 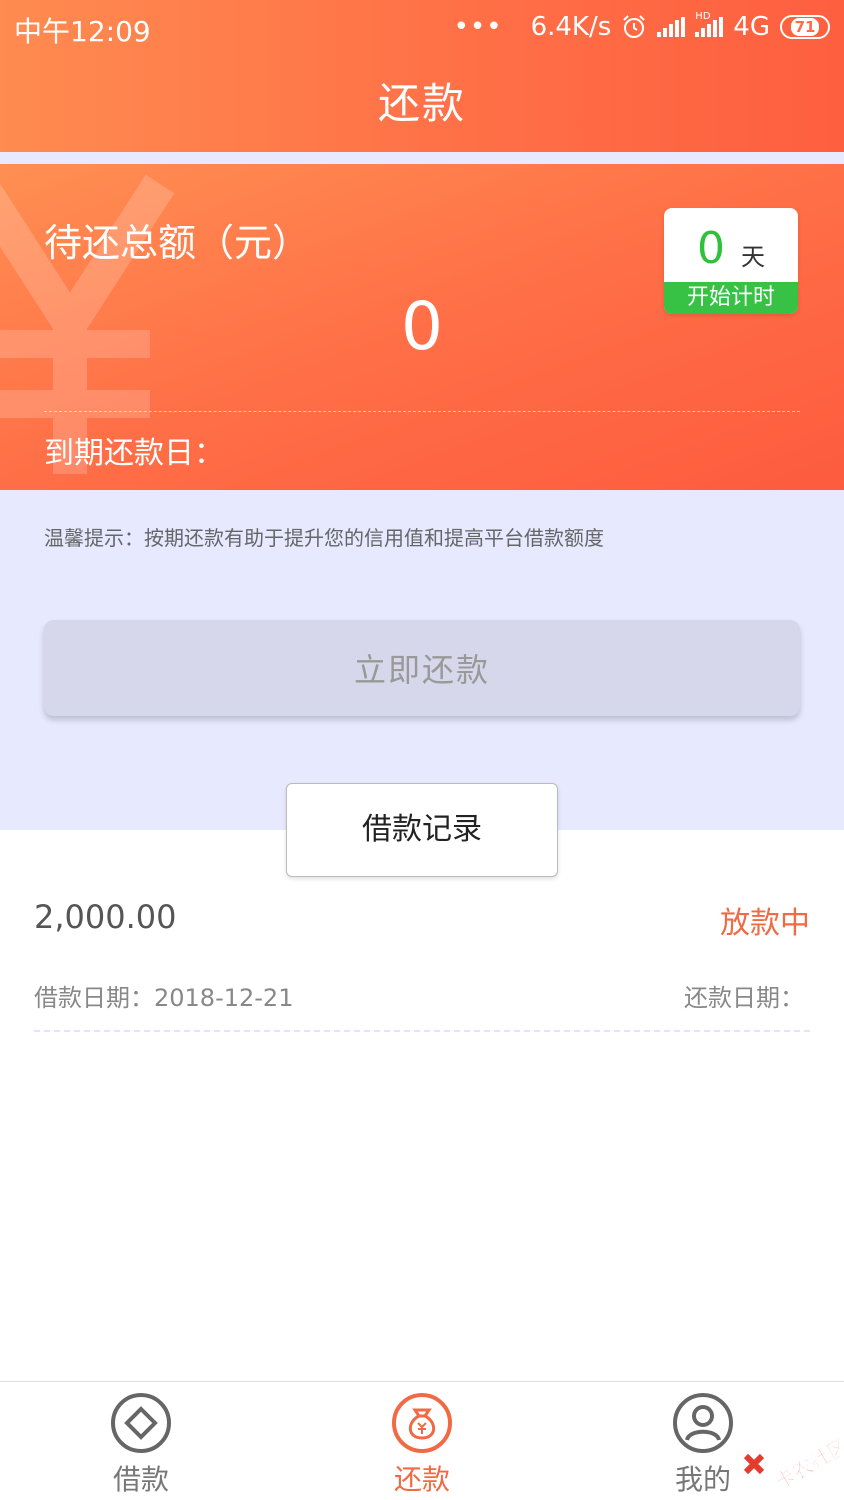 I want to click on loan-date: 借款日期：2018-12-21, so click(x=164, y=998).